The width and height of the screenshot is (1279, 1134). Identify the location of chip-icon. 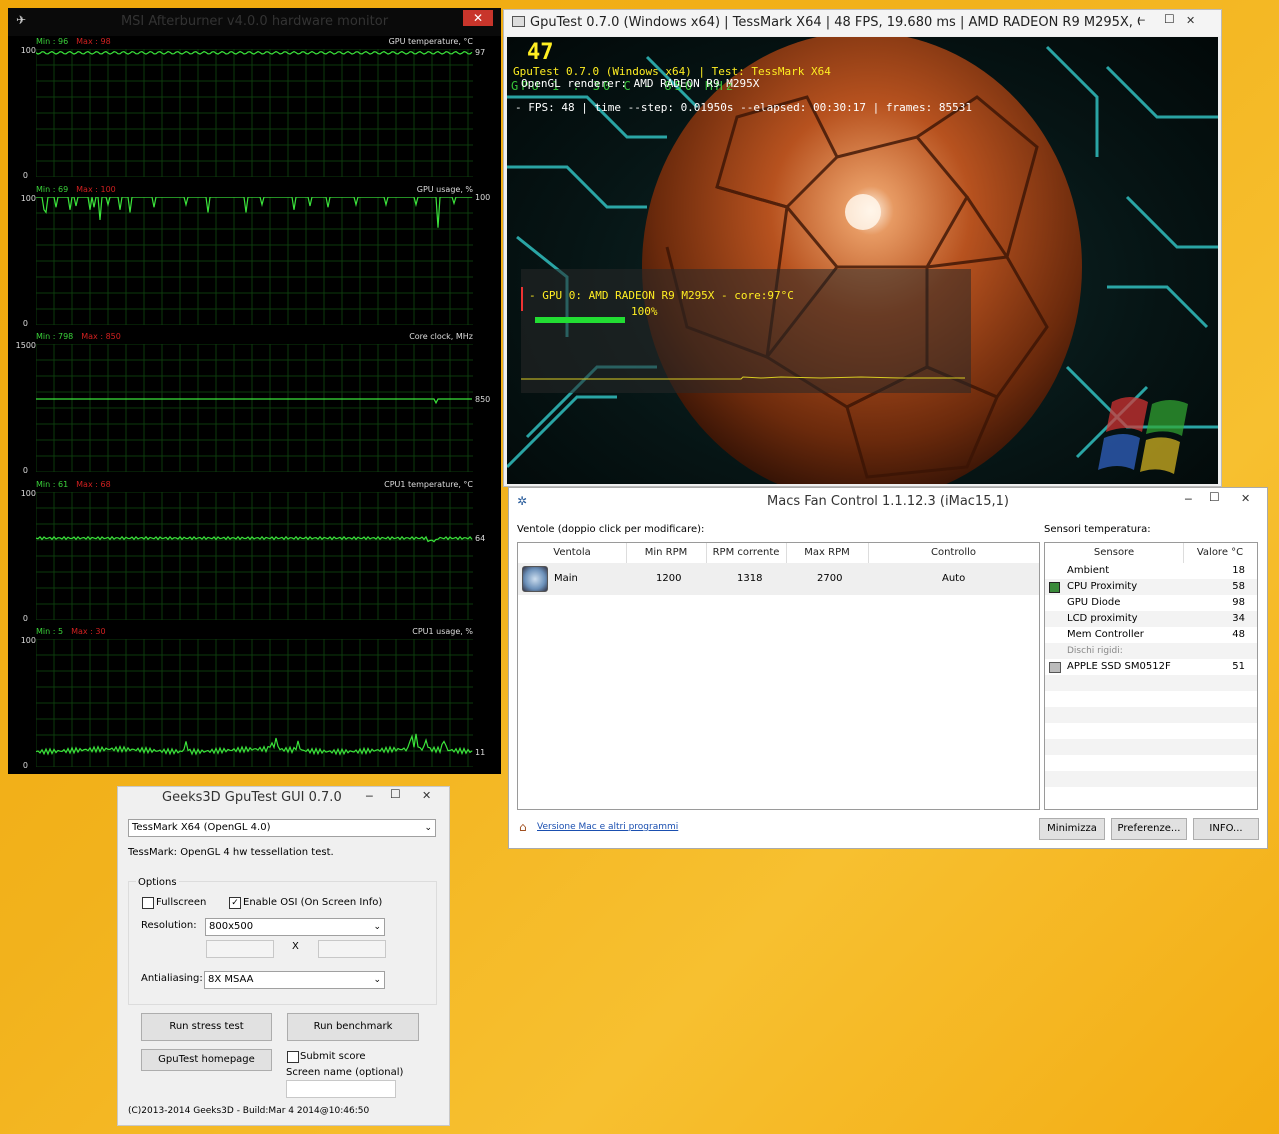
(1054, 587).